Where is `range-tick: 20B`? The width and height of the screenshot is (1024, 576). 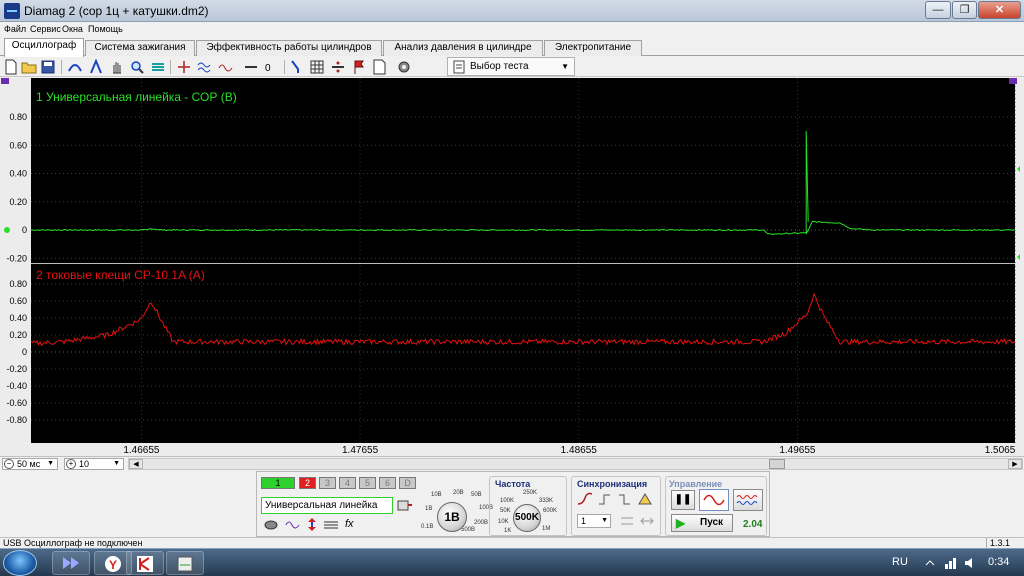
range-tick: 20B is located at coordinates (458, 493).